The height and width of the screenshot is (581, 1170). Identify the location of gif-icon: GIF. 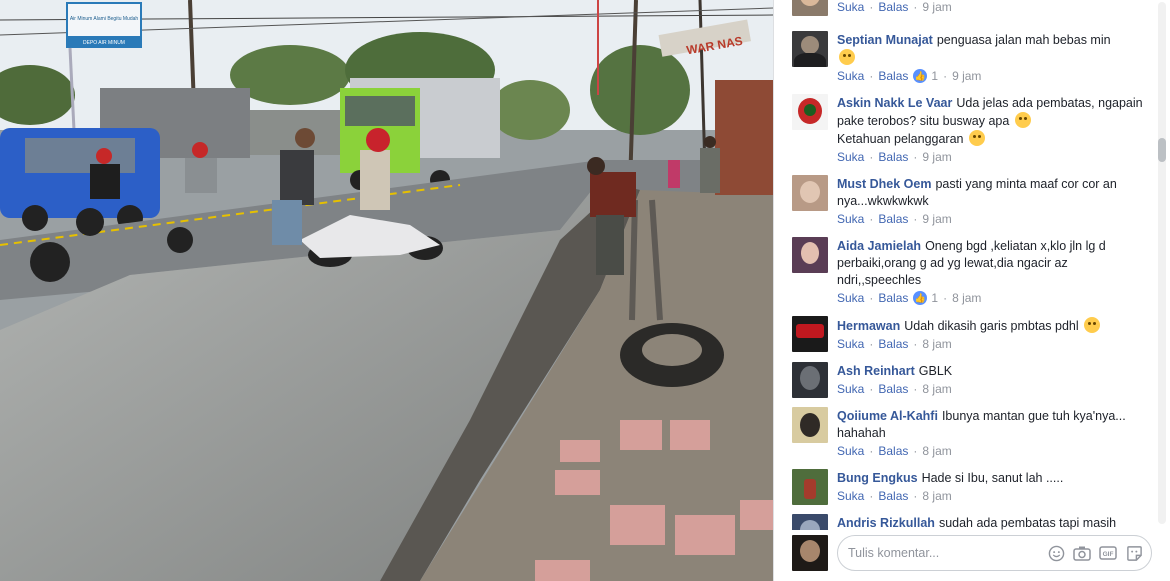
(1108, 553).